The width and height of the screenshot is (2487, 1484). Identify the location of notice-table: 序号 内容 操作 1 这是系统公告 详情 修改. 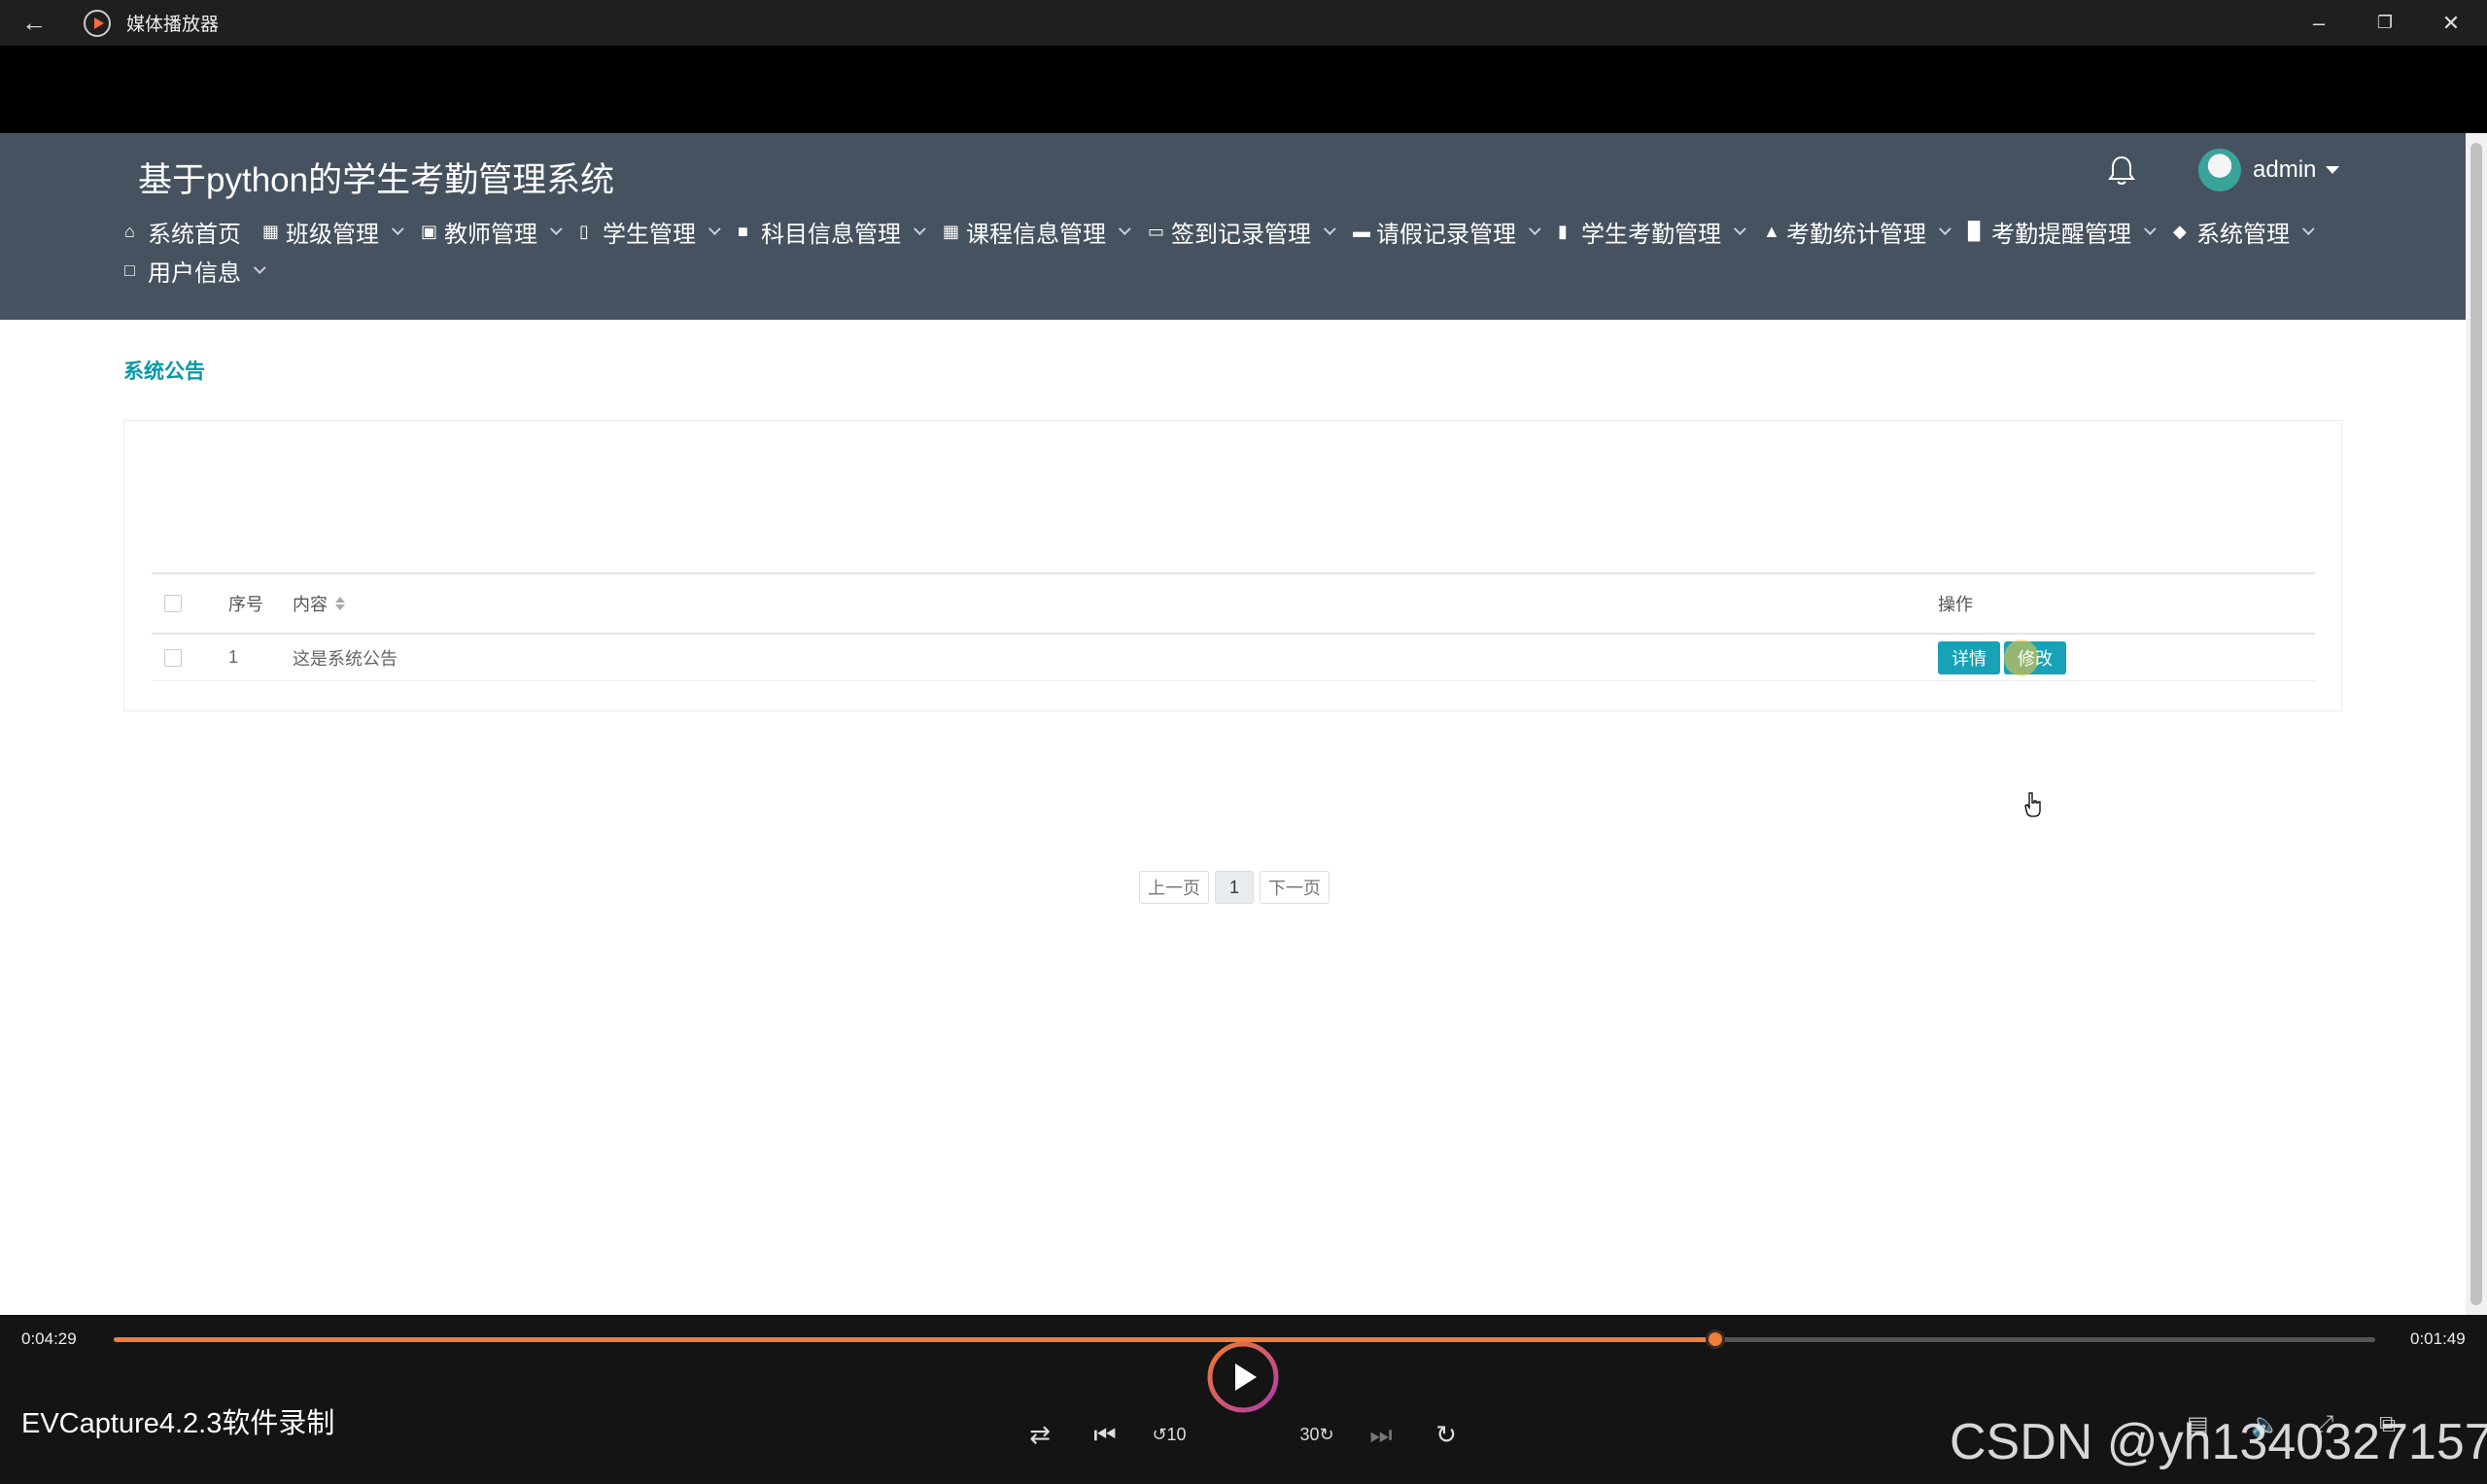
(1234, 626).